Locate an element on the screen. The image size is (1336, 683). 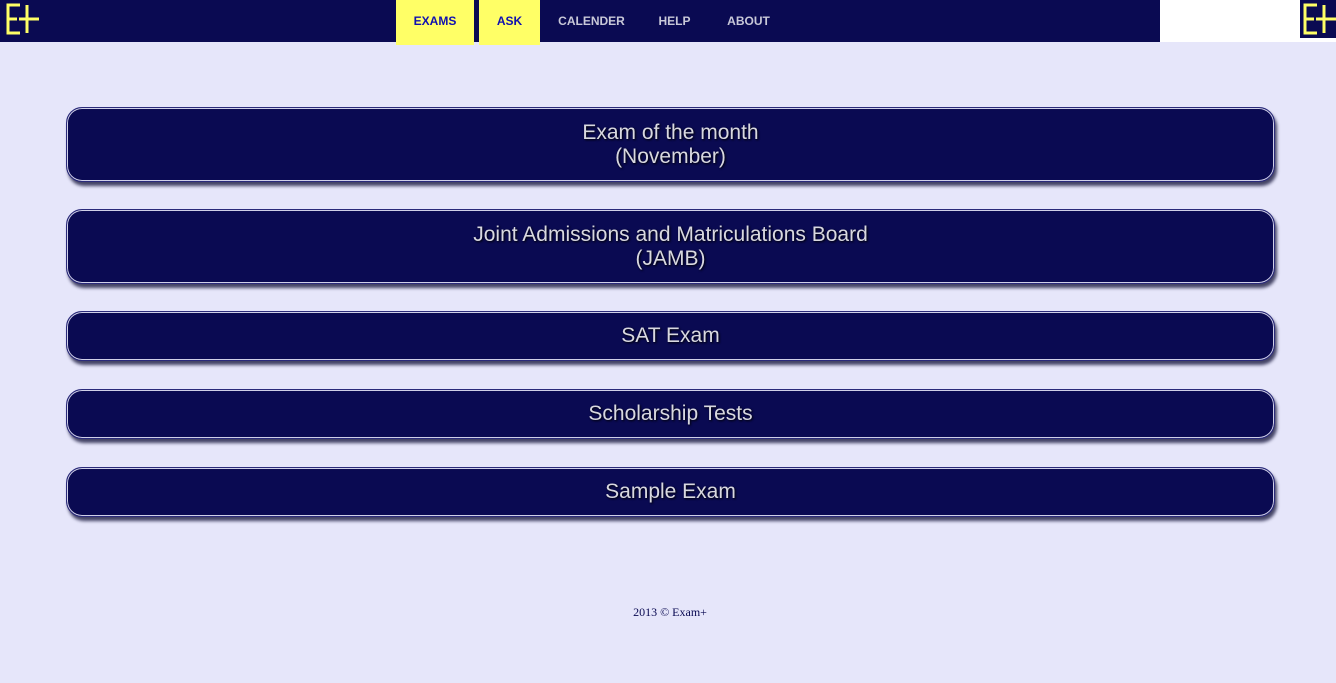
exam-button-title: Exam of the month is located at coordinates (670, 132).